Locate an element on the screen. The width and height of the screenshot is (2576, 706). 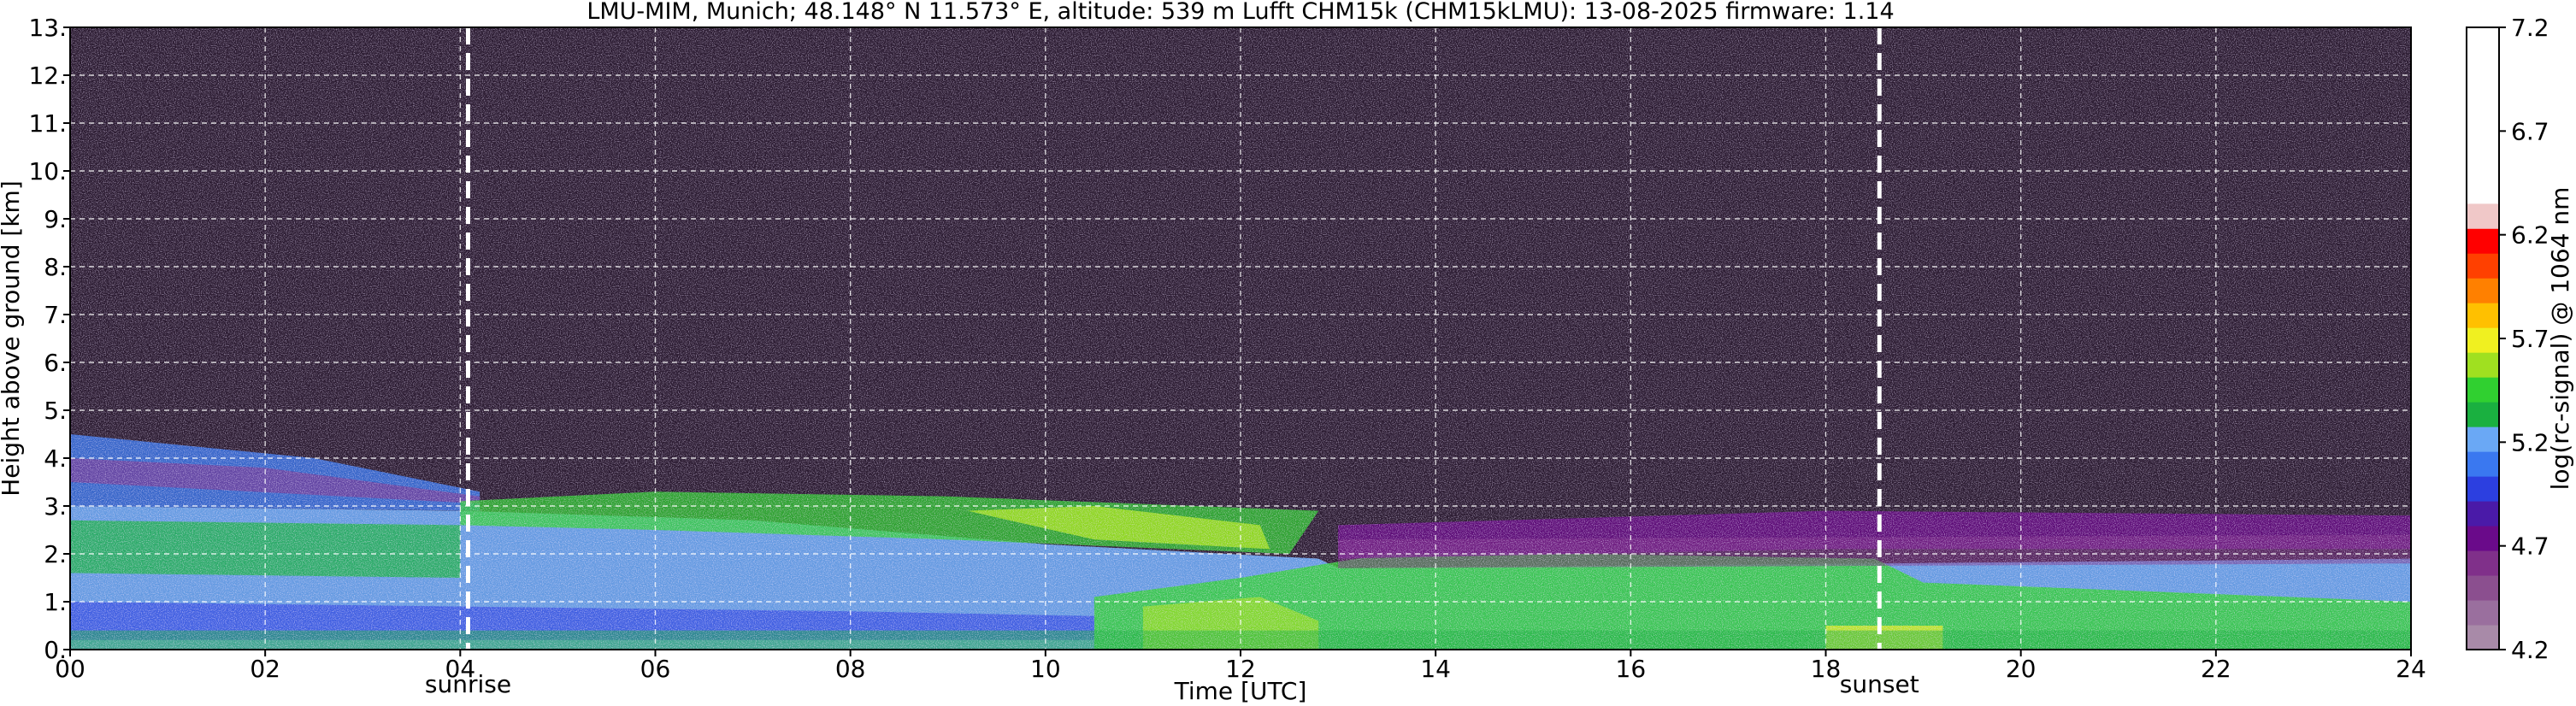
x-tick-label: 04 is located at coordinates (461, 669).